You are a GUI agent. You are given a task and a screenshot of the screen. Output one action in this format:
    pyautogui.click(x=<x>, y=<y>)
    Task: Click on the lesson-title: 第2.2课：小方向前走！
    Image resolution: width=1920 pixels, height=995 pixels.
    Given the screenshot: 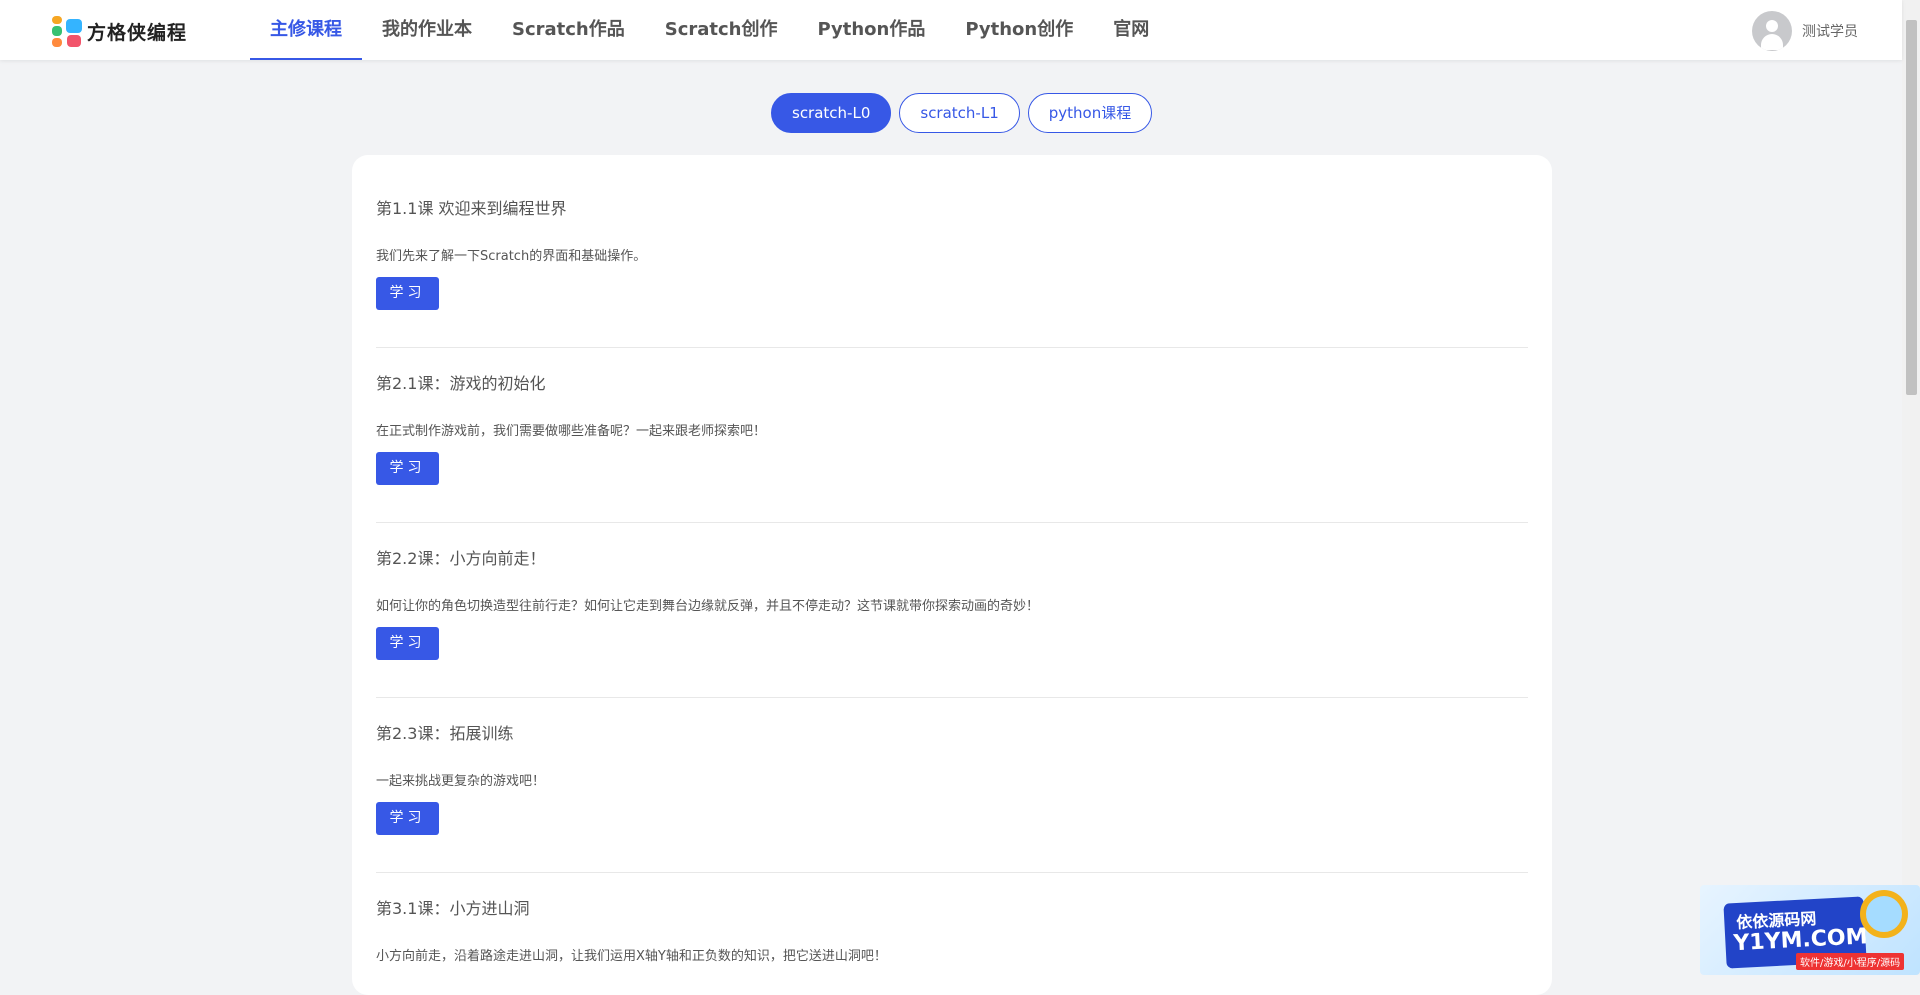 What is the action you would take?
    pyautogui.click(x=461, y=558)
    